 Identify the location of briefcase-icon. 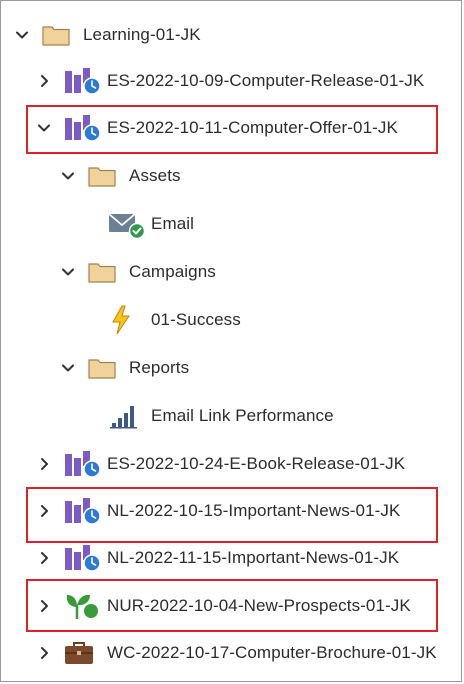
(79, 653).